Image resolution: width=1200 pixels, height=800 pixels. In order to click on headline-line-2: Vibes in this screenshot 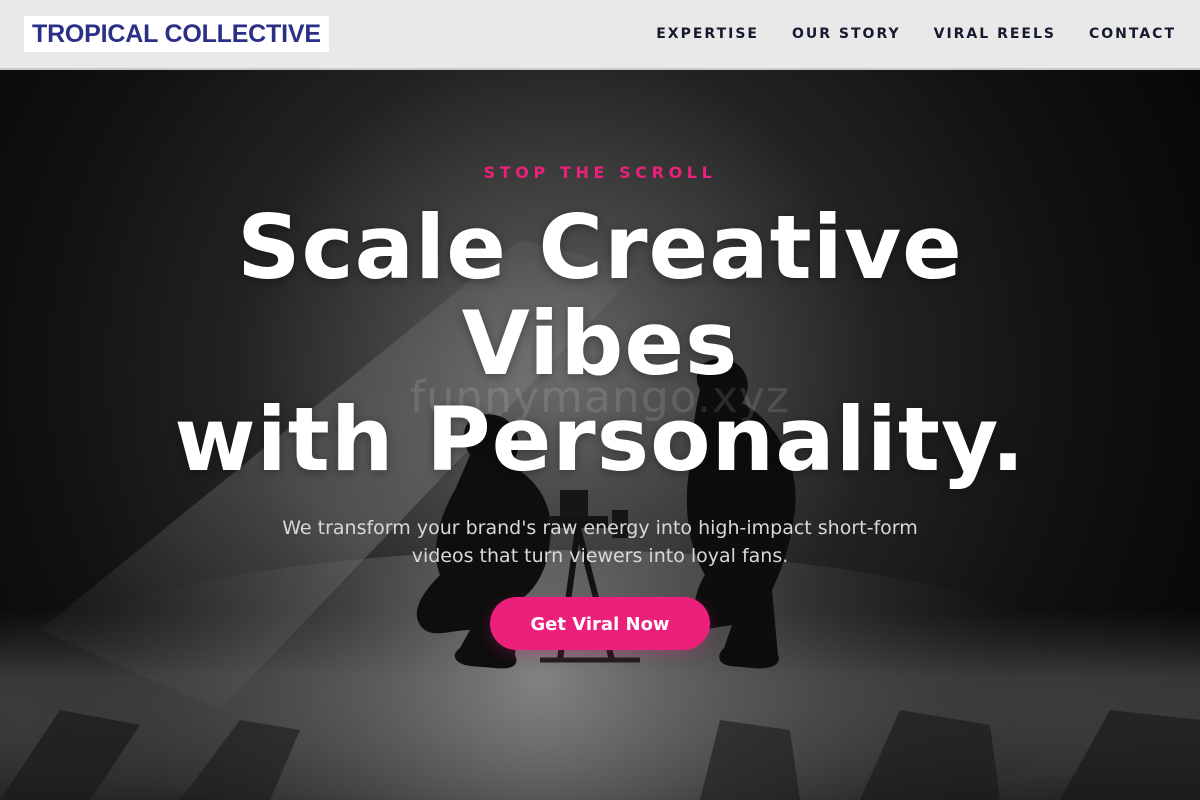, I will do `click(600, 343)`.